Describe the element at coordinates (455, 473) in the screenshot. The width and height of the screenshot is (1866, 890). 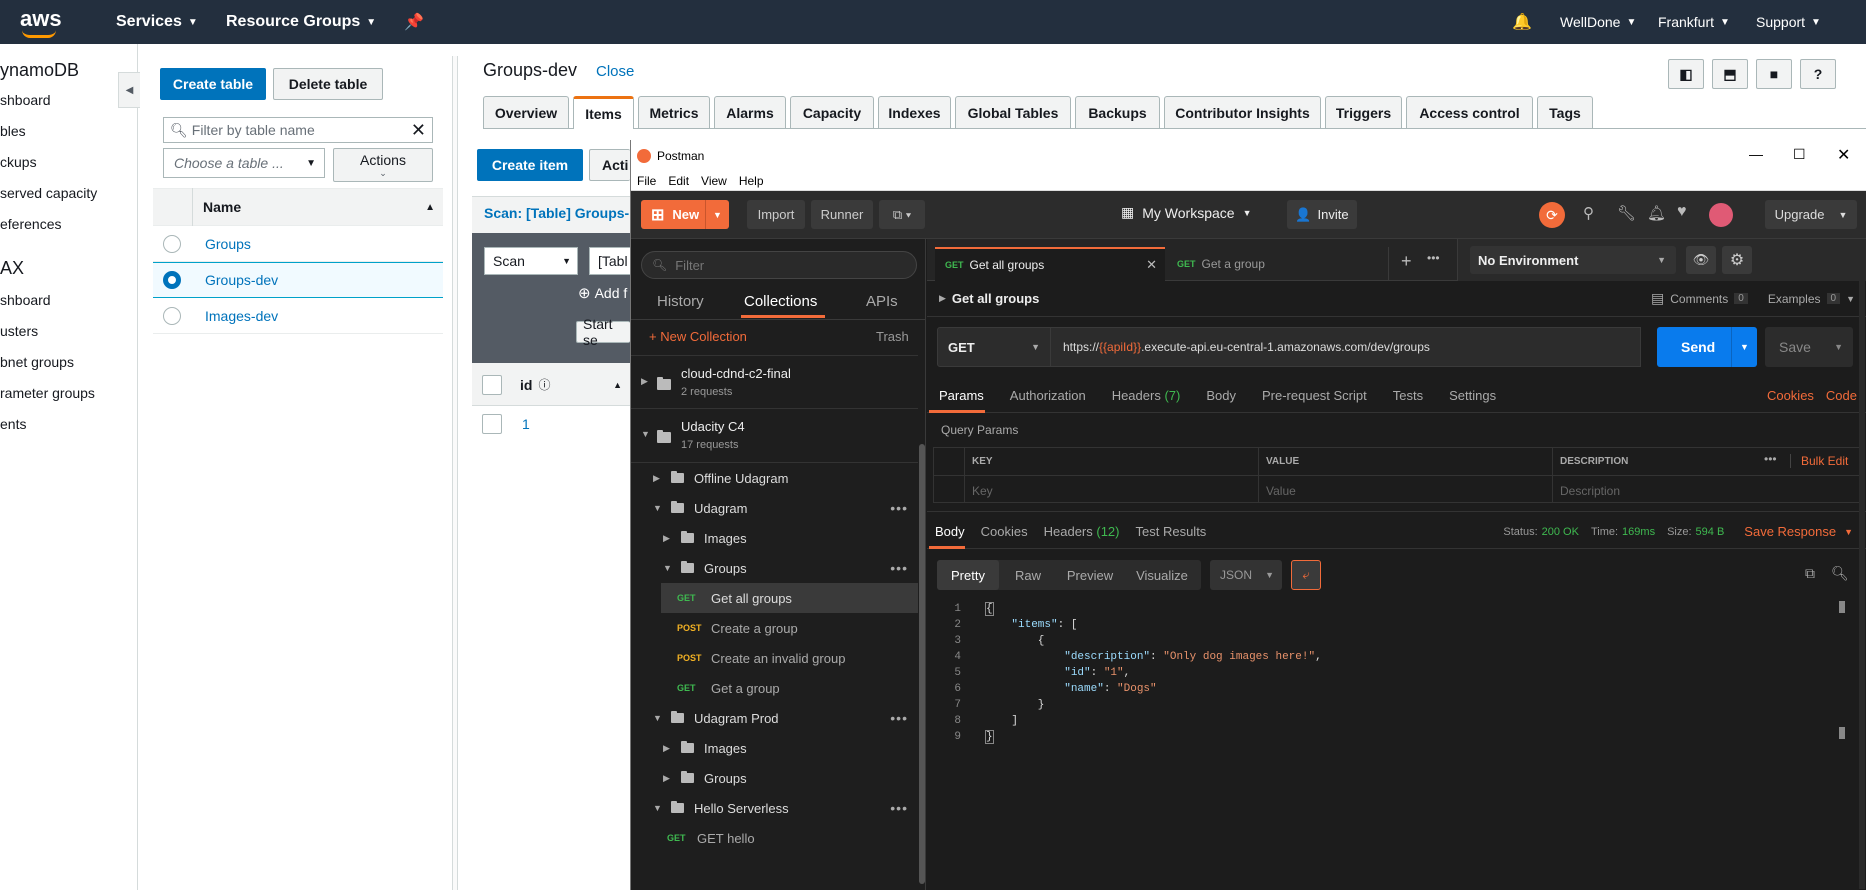
I see `pane-splitter` at that location.